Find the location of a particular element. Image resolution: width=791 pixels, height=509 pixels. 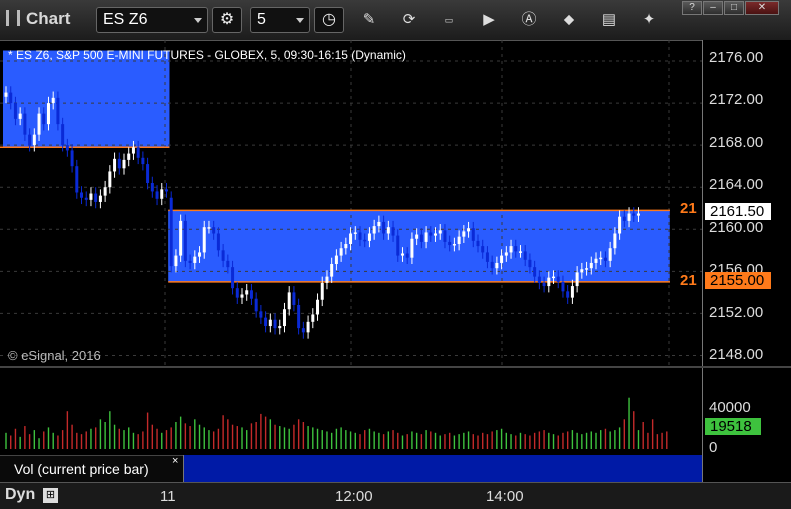

pencil-icon: ✎ is located at coordinates (369, 20).